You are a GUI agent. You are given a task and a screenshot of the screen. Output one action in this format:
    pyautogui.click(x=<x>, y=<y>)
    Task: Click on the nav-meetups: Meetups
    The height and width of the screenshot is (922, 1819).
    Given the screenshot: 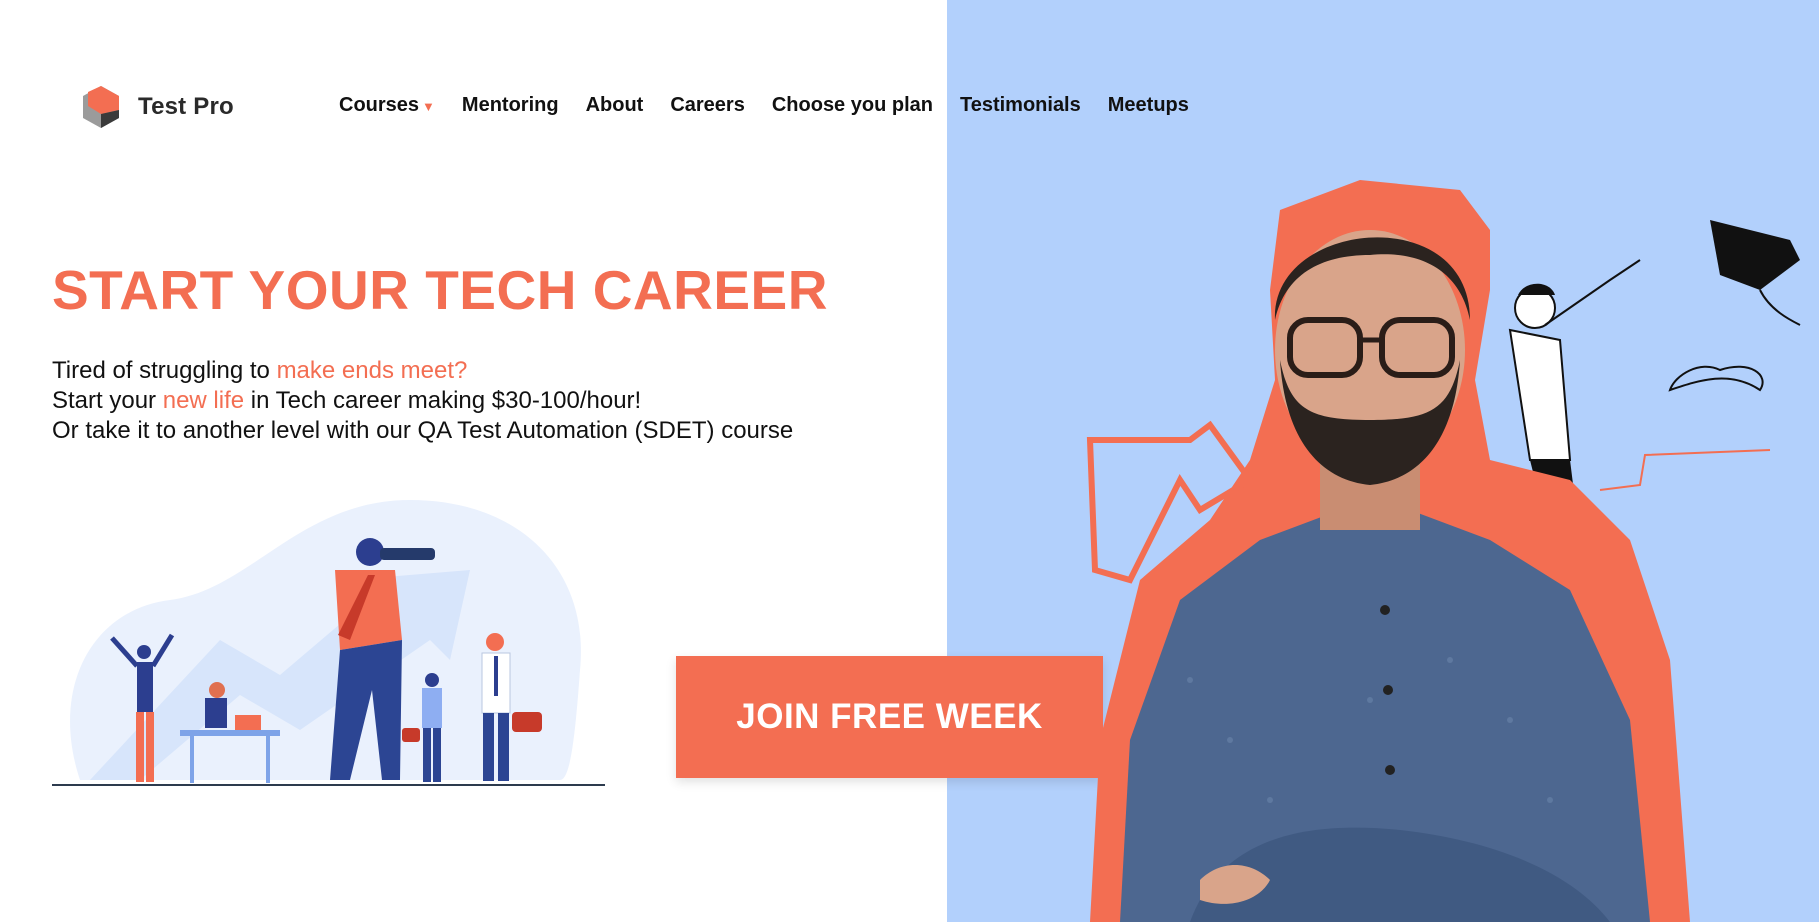 What is the action you would take?
    pyautogui.click(x=1148, y=105)
    